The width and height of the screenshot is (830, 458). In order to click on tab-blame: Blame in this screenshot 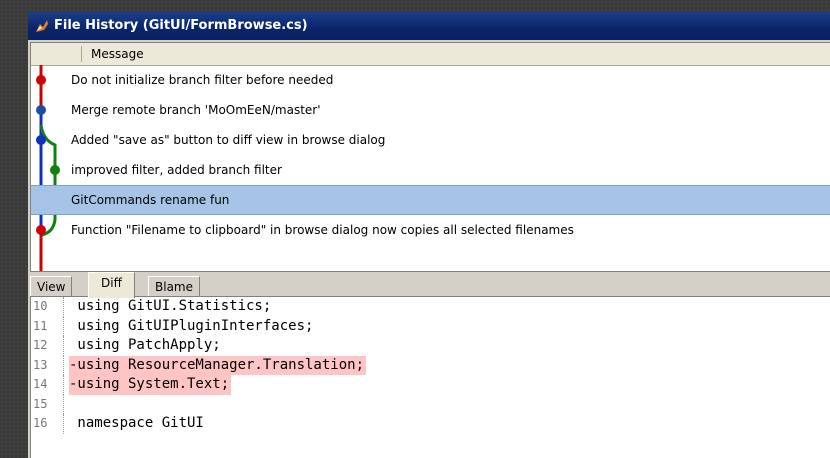, I will do `click(174, 286)`.